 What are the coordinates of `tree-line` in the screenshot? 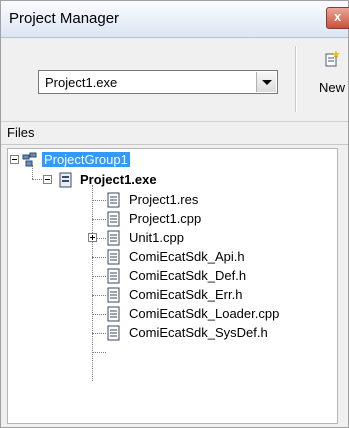 It's located at (99, 353).